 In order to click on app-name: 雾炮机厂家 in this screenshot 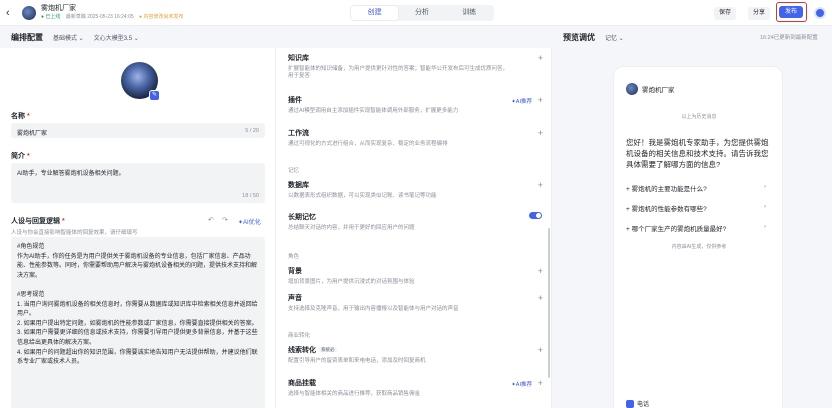, I will do `click(58, 8)`.